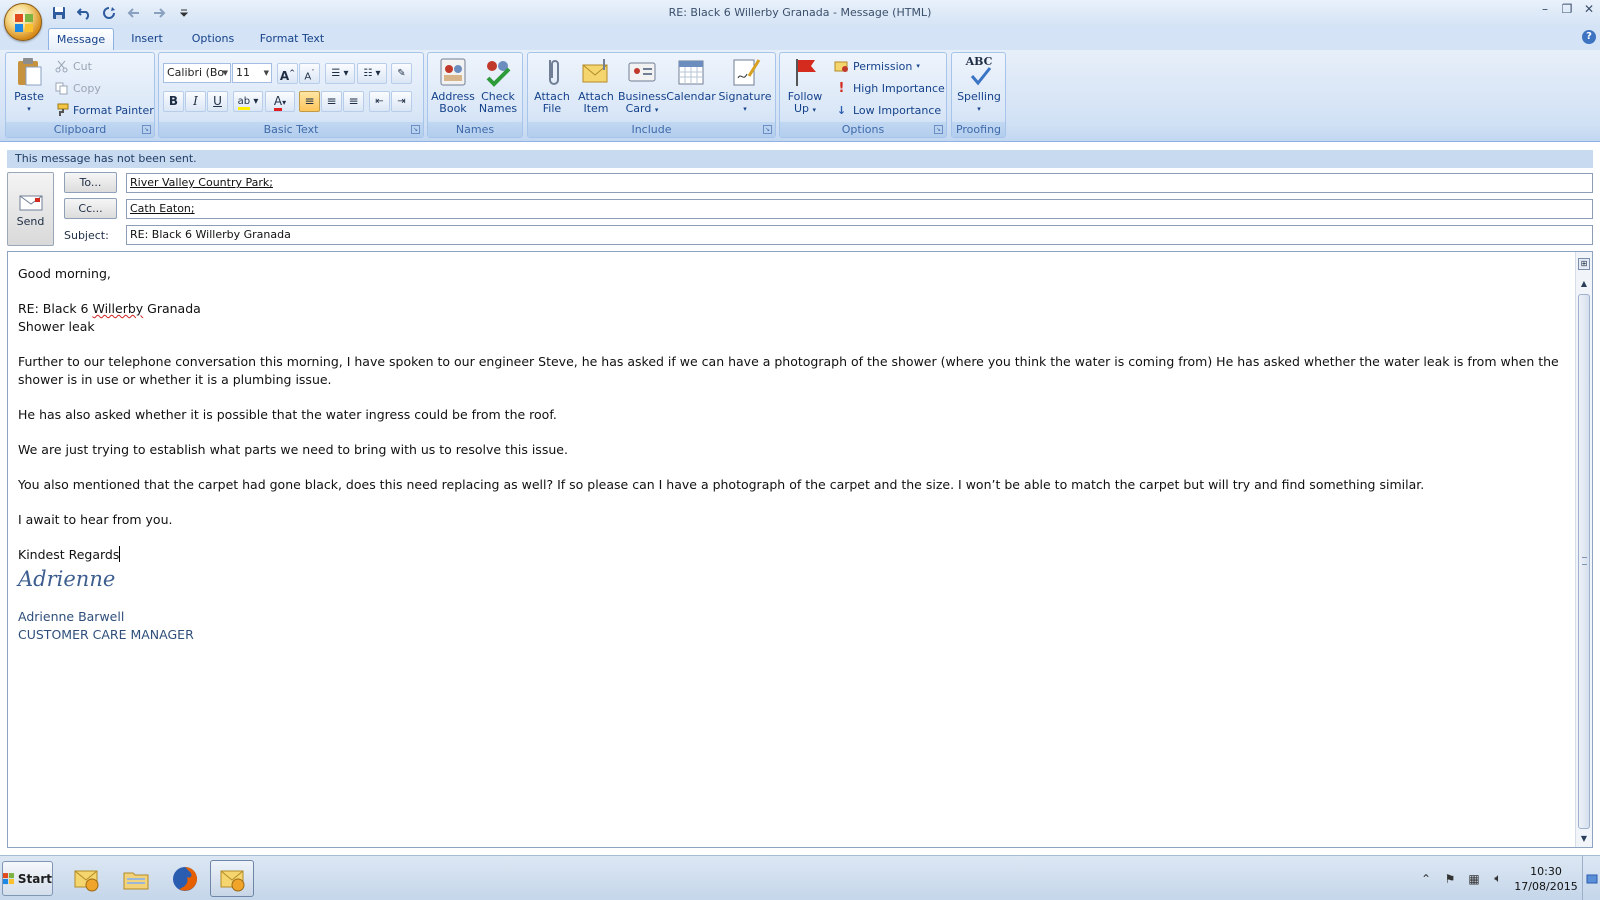 This screenshot has width=1600, height=900. I want to click on flag-icon, so click(806, 72).